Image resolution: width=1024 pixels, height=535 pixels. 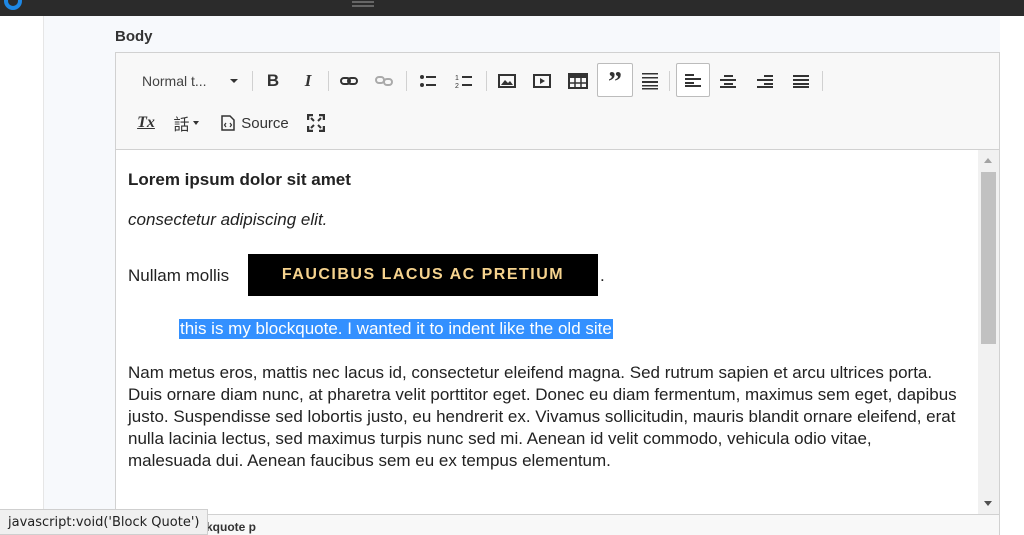 What do you see at coordinates (512, 8) in the screenshot?
I see `top-app-bar` at bounding box center [512, 8].